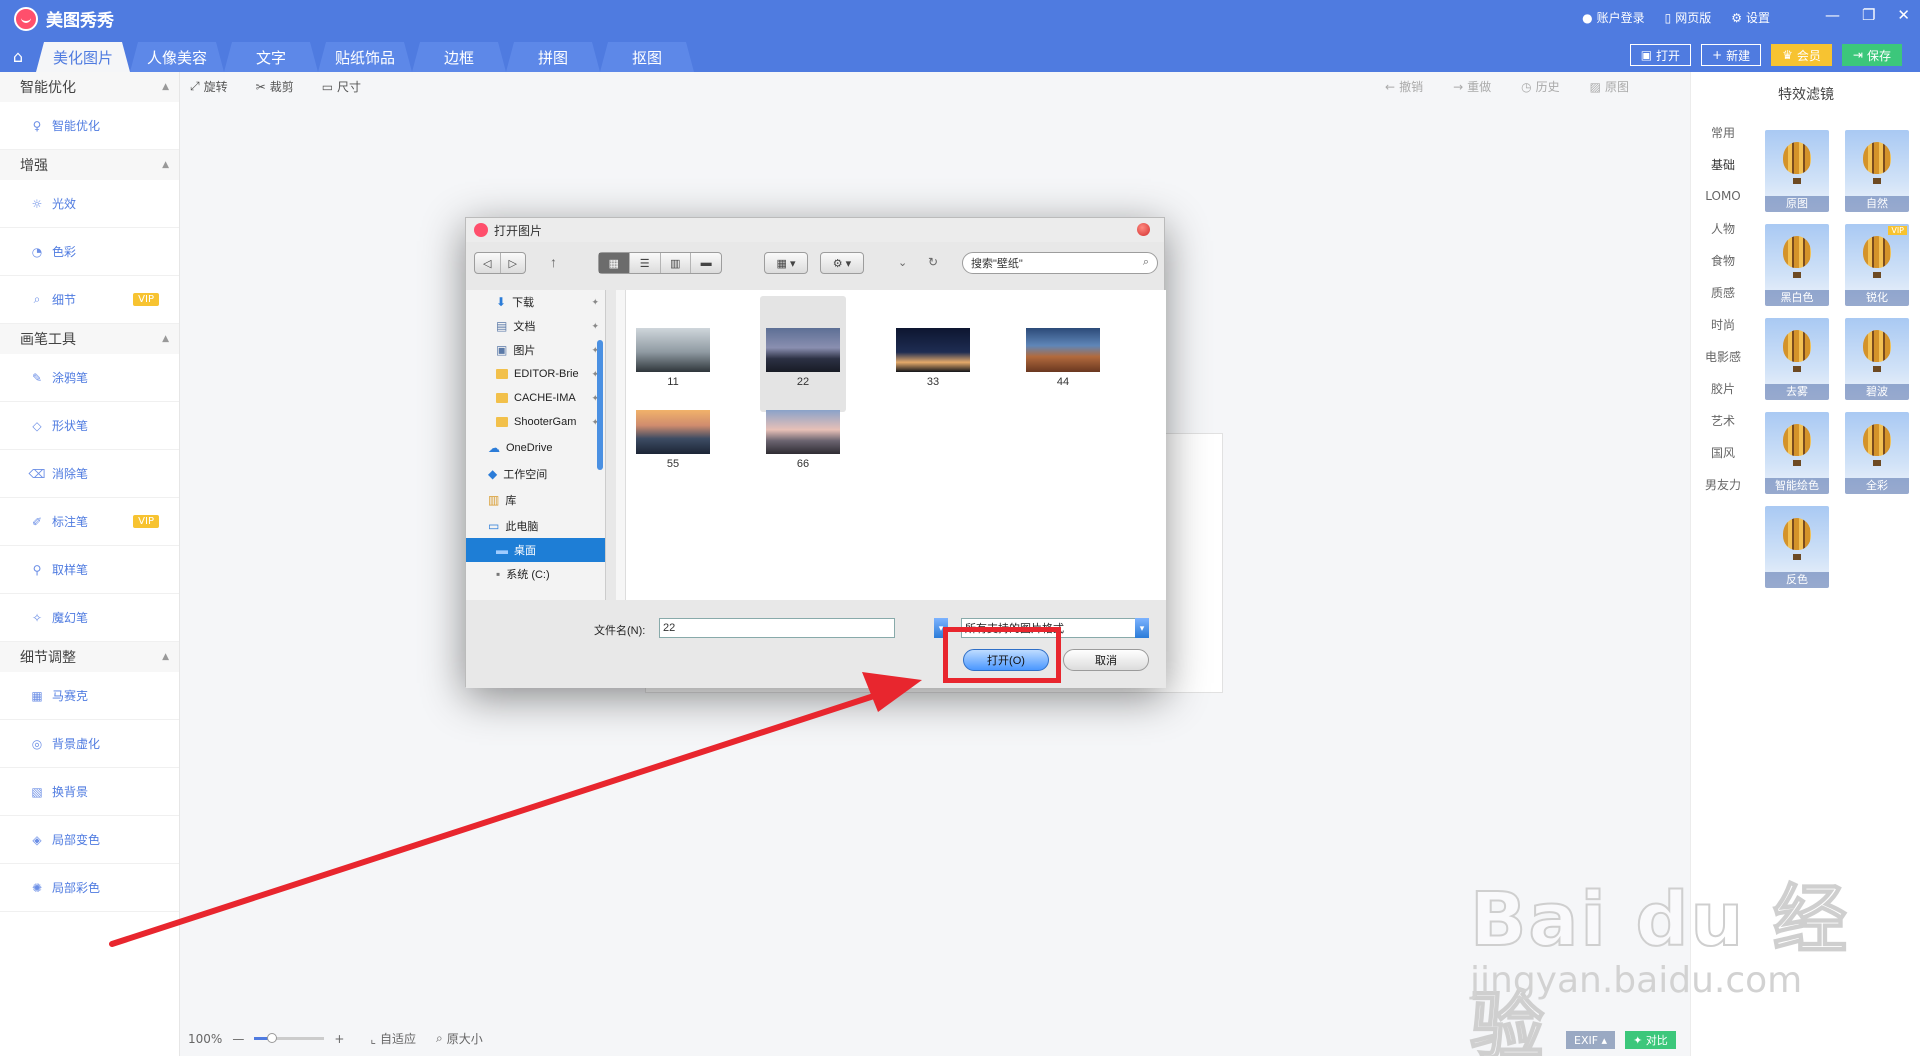 This screenshot has height=1056, width=1920. Describe the element at coordinates (1871, 55) in the screenshot. I see `save-button: ⇥ 保存` at that location.